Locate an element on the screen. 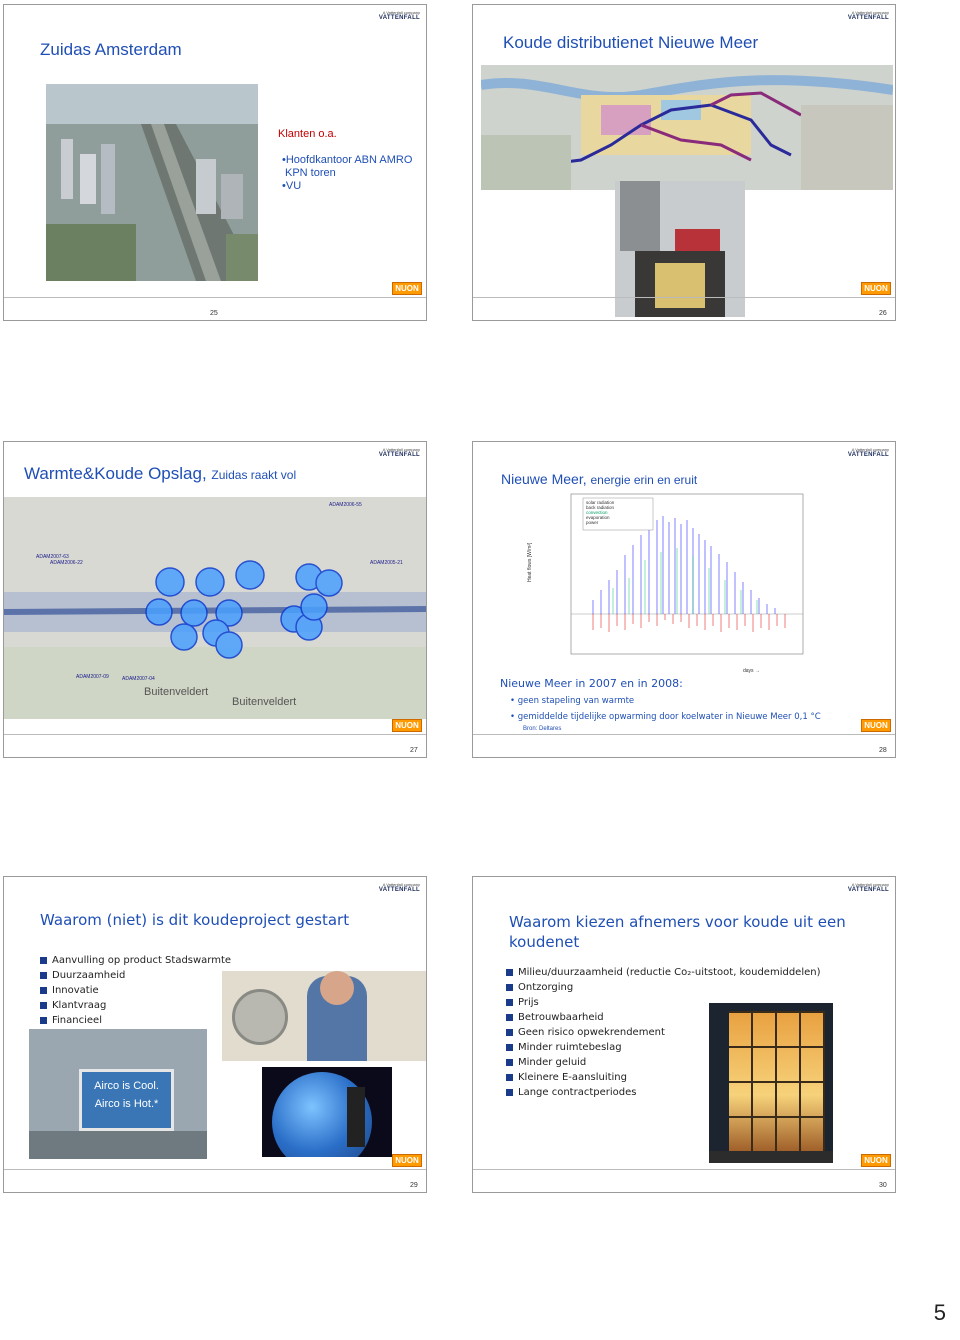  klanten-item-2: KPN toren is located at coordinates (310, 173).